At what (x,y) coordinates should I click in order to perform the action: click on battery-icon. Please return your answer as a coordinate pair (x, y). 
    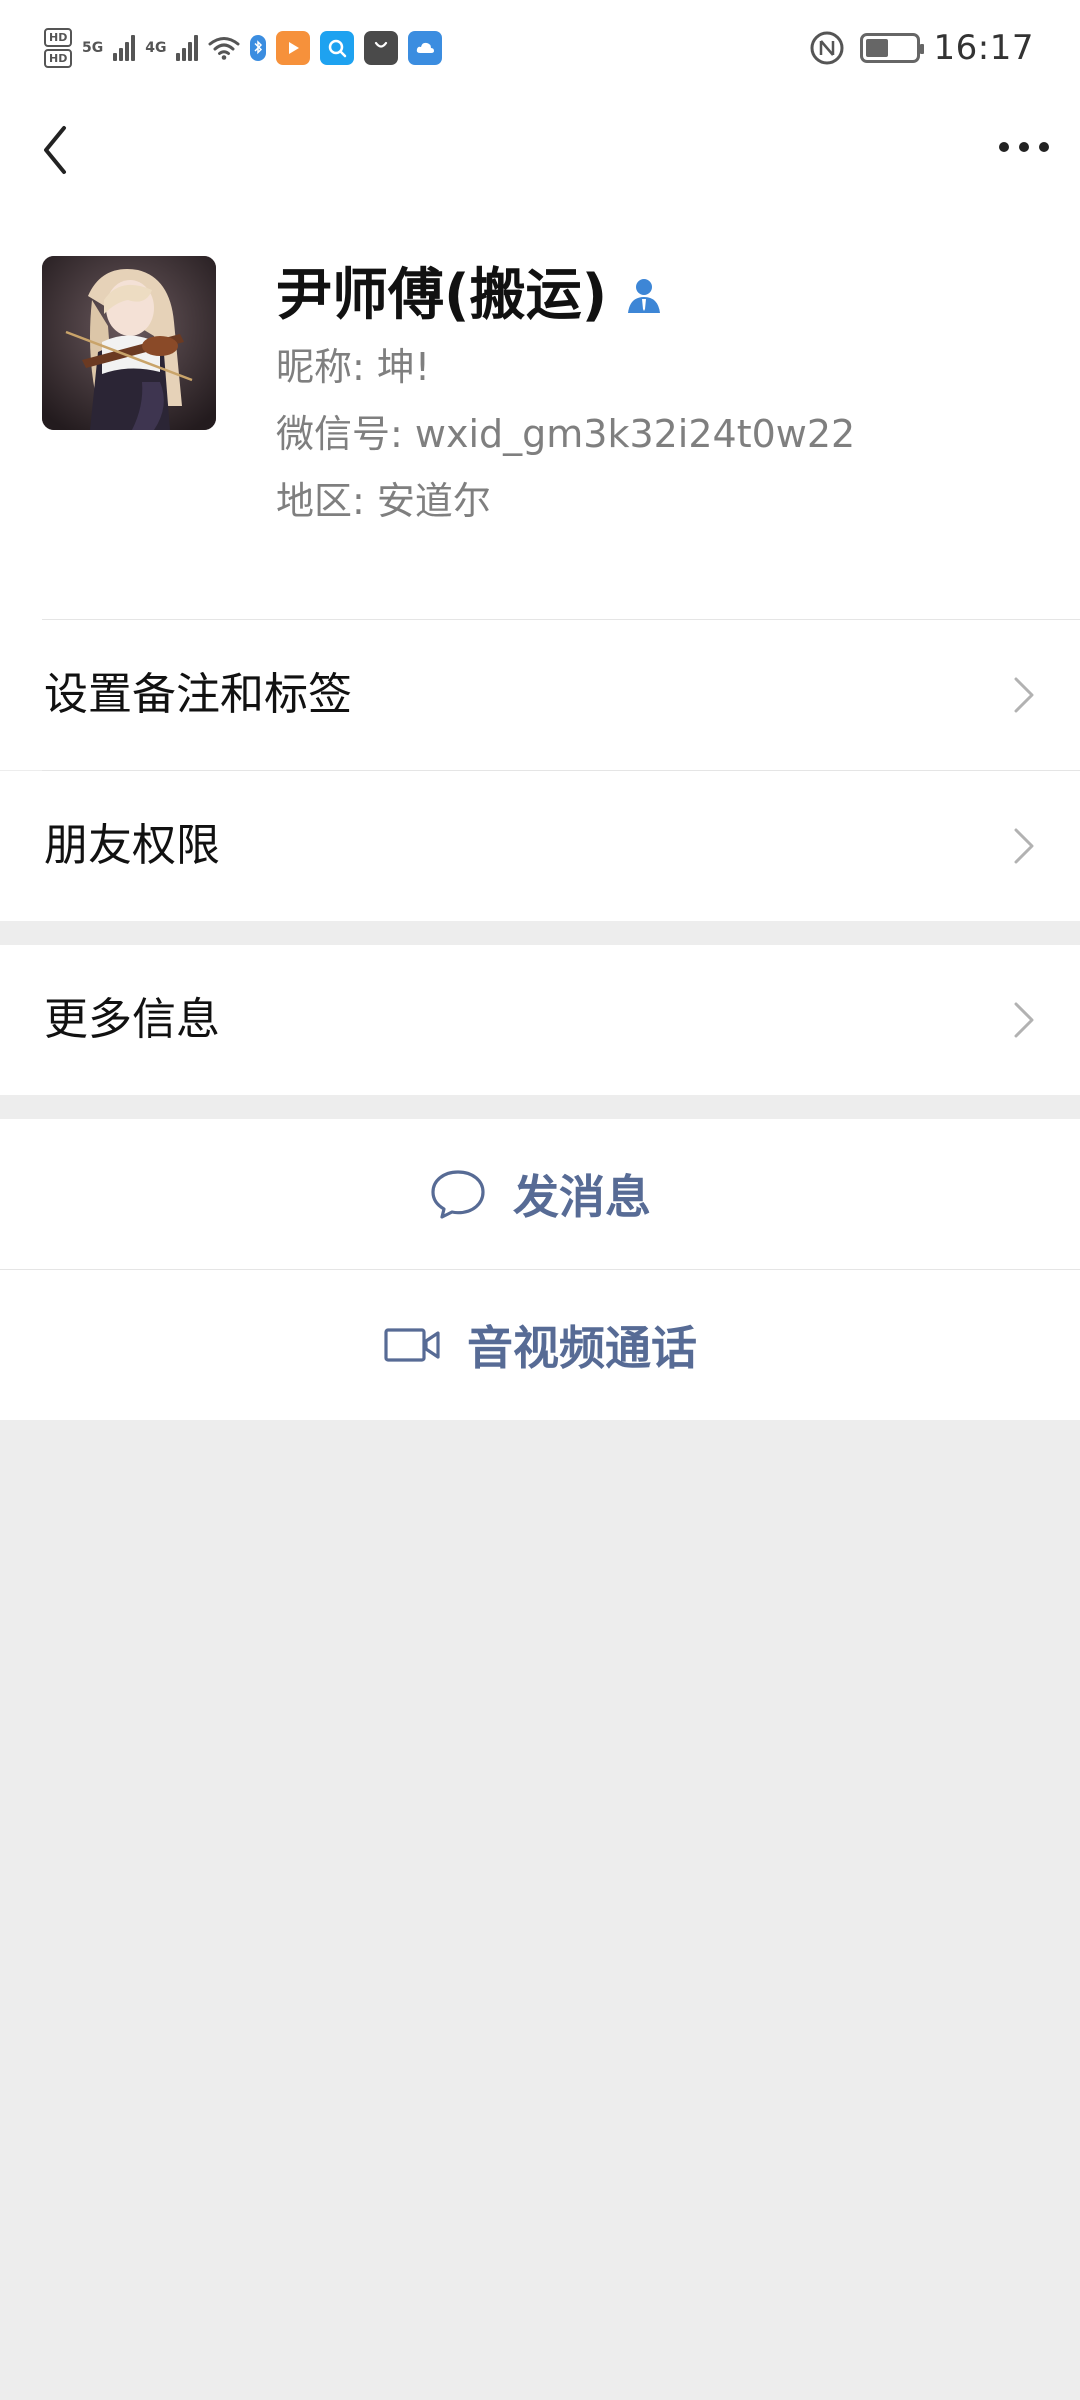
    Looking at the image, I should click on (891, 48).